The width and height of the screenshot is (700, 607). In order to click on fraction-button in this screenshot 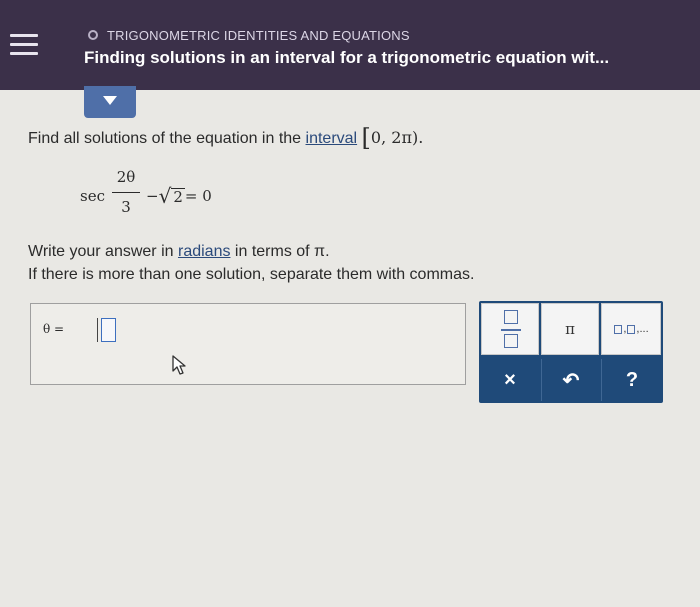, I will do `click(510, 329)`.